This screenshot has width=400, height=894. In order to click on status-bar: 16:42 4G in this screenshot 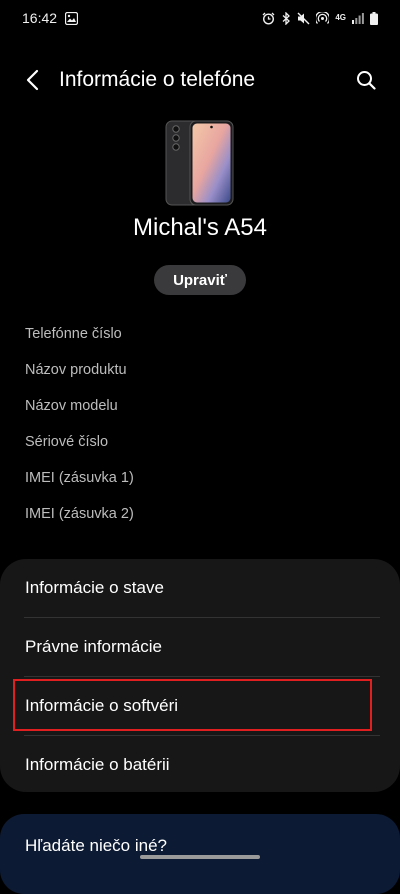, I will do `click(200, 18)`.